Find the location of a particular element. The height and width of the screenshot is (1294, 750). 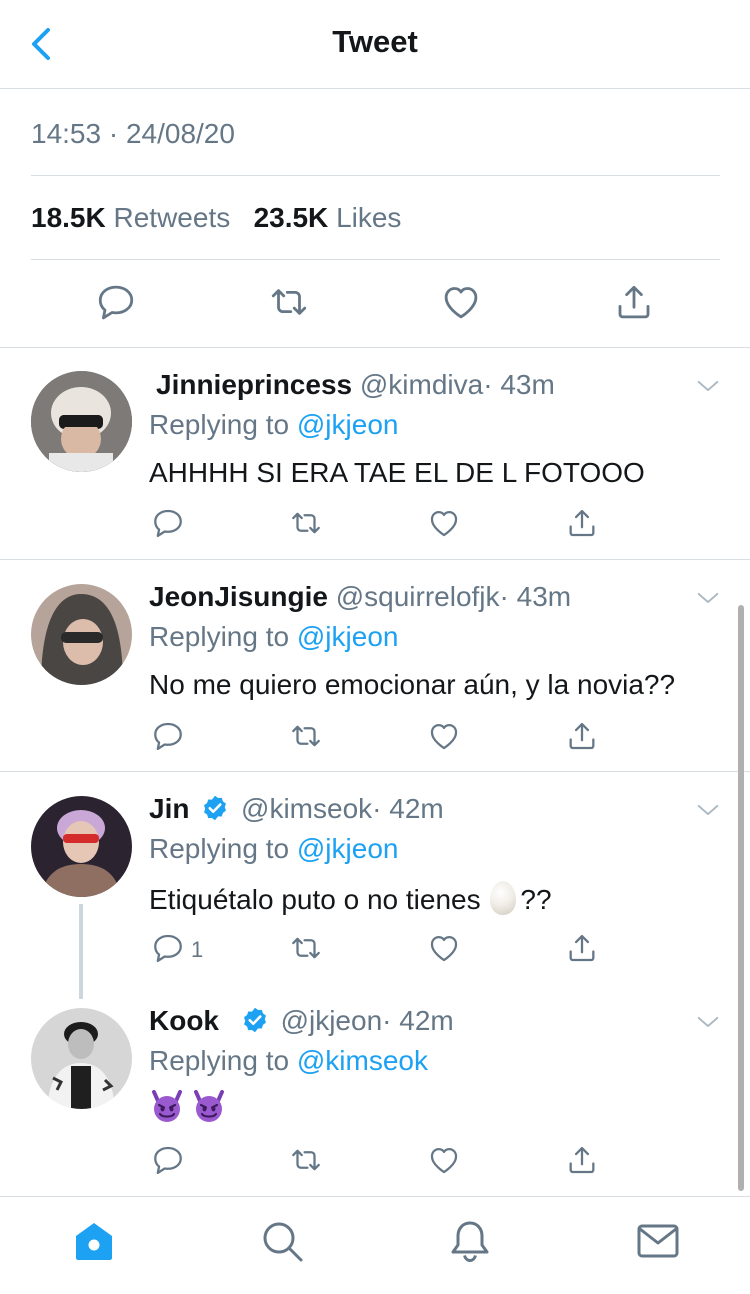

tab-messages is located at coordinates (658, 1241).